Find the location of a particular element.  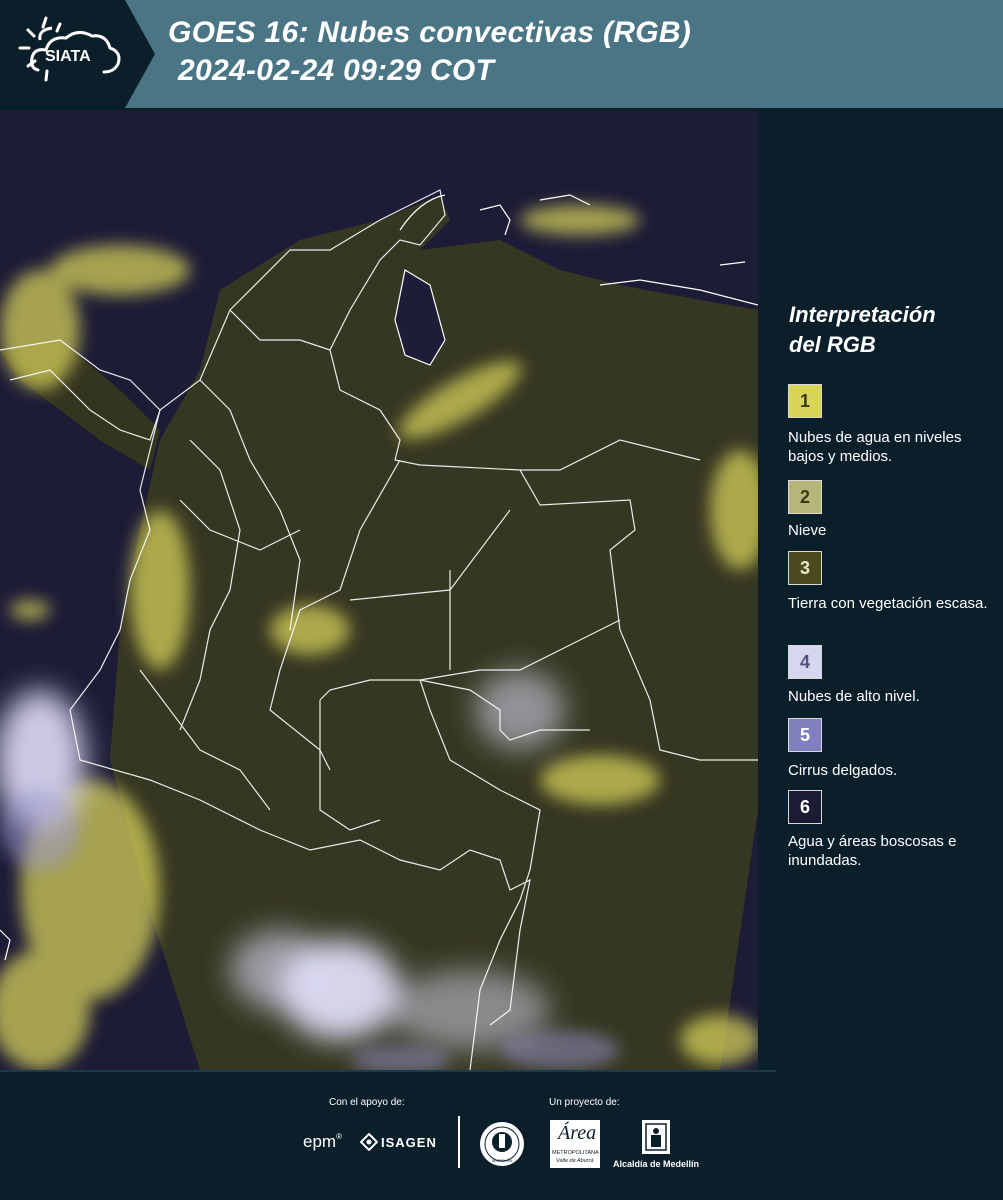

legend-swatch-3: 3 is located at coordinates (805, 568).